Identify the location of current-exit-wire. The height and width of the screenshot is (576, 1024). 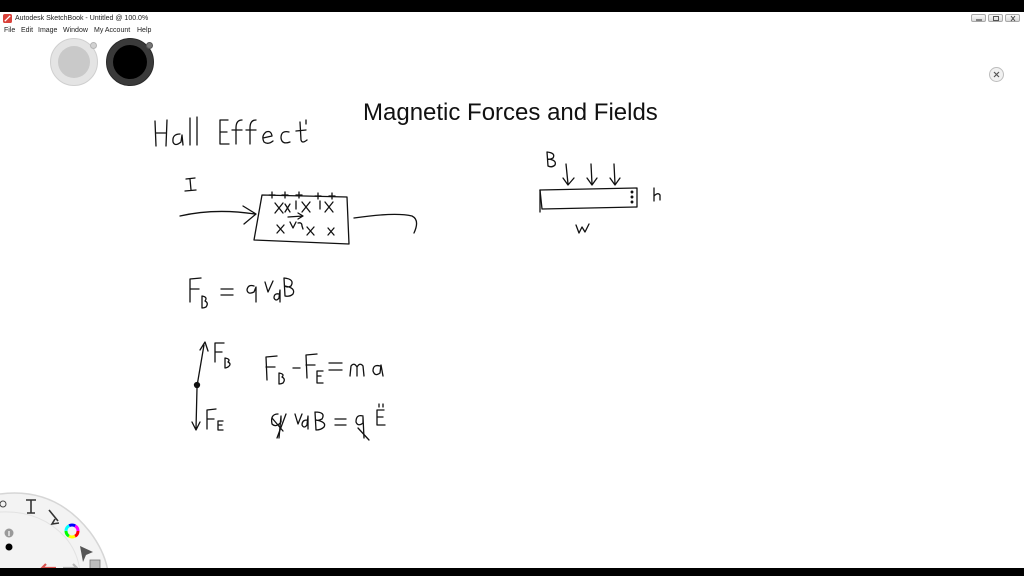
(385, 223).